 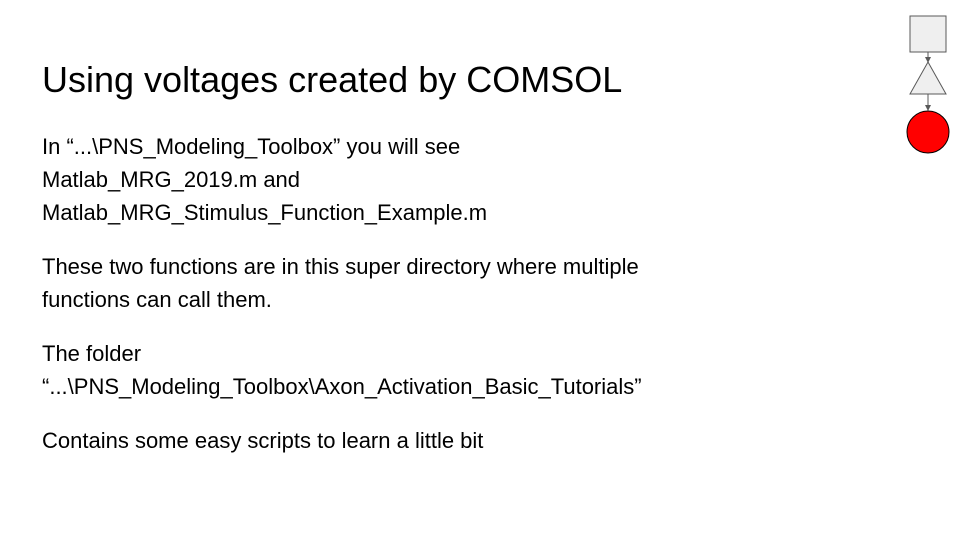 I want to click on paragraph-line: Matlab_MRG_2019.m and, so click(x=171, y=179).